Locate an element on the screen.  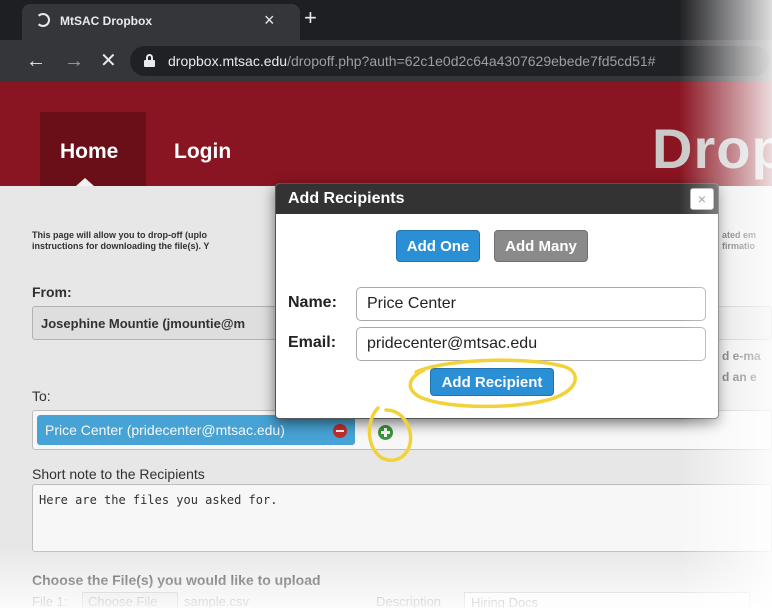
email-label: Email: is located at coordinates (312, 342).